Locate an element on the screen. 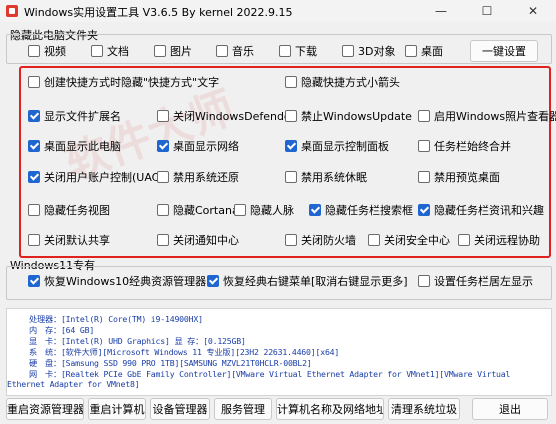  option-label: 创建快捷方式时隐藏"快捷方式"文字 is located at coordinates (132, 82).